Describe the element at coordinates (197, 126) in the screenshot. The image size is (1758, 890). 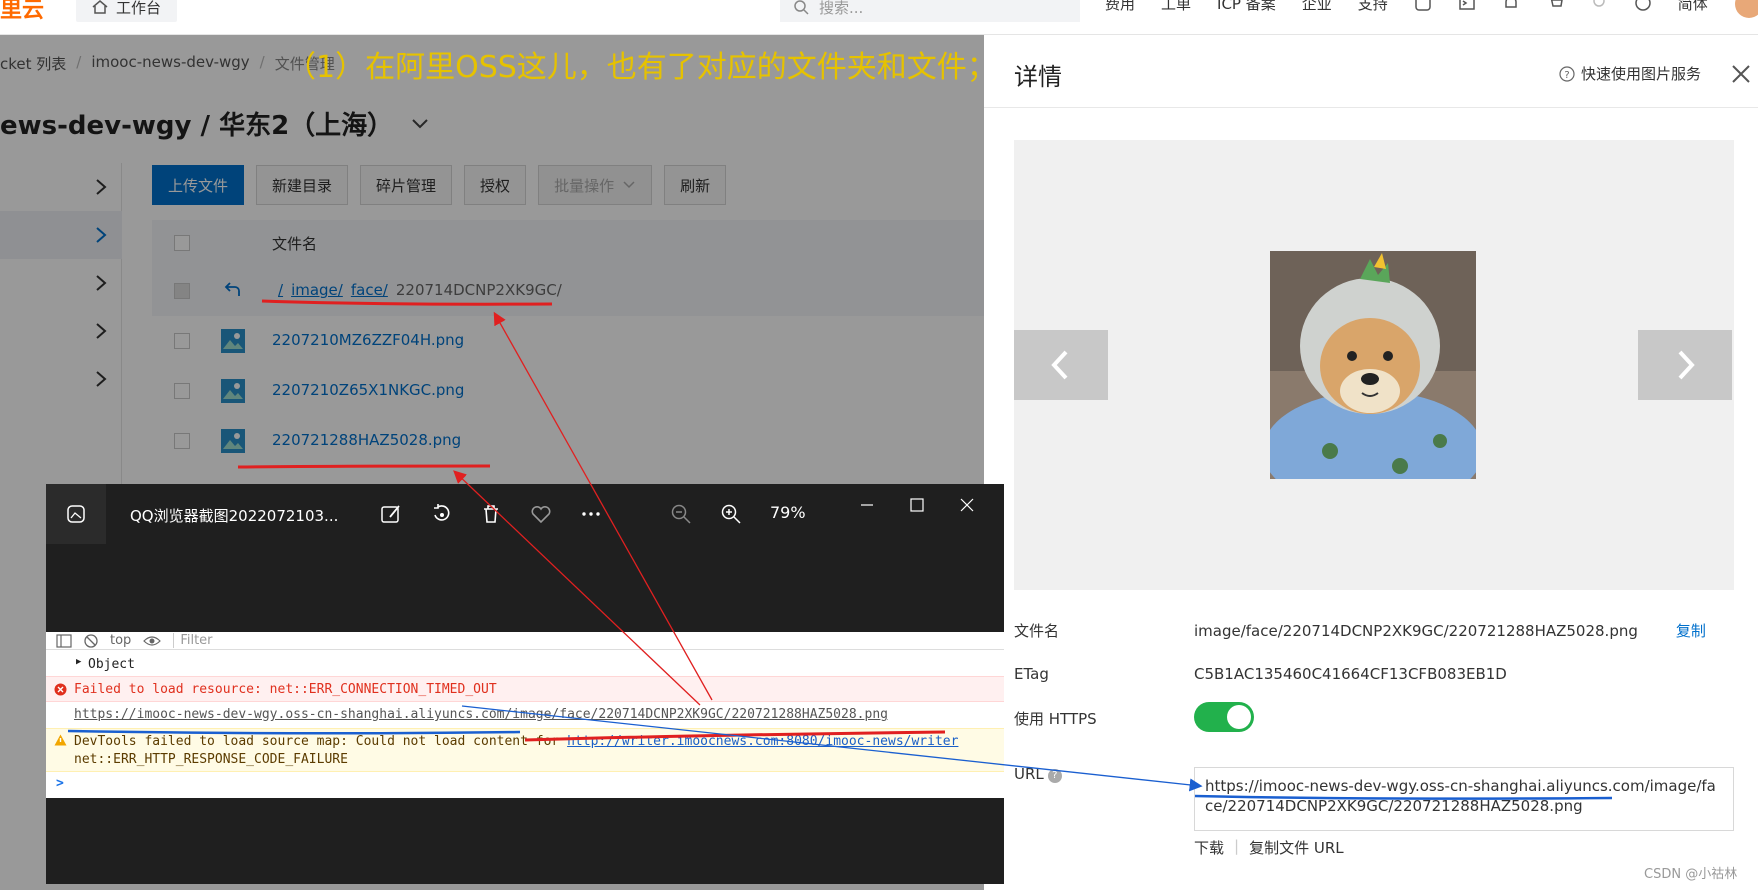
I see `bucket-title-text: ews-dev-wgy / 华东2（上海）` at that location.